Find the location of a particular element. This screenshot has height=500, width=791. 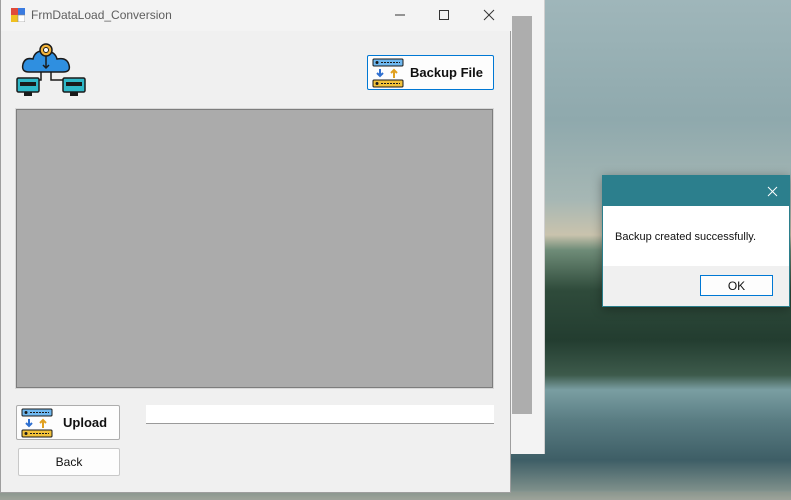

dialog-close-button is located at coordinates (772, 191).